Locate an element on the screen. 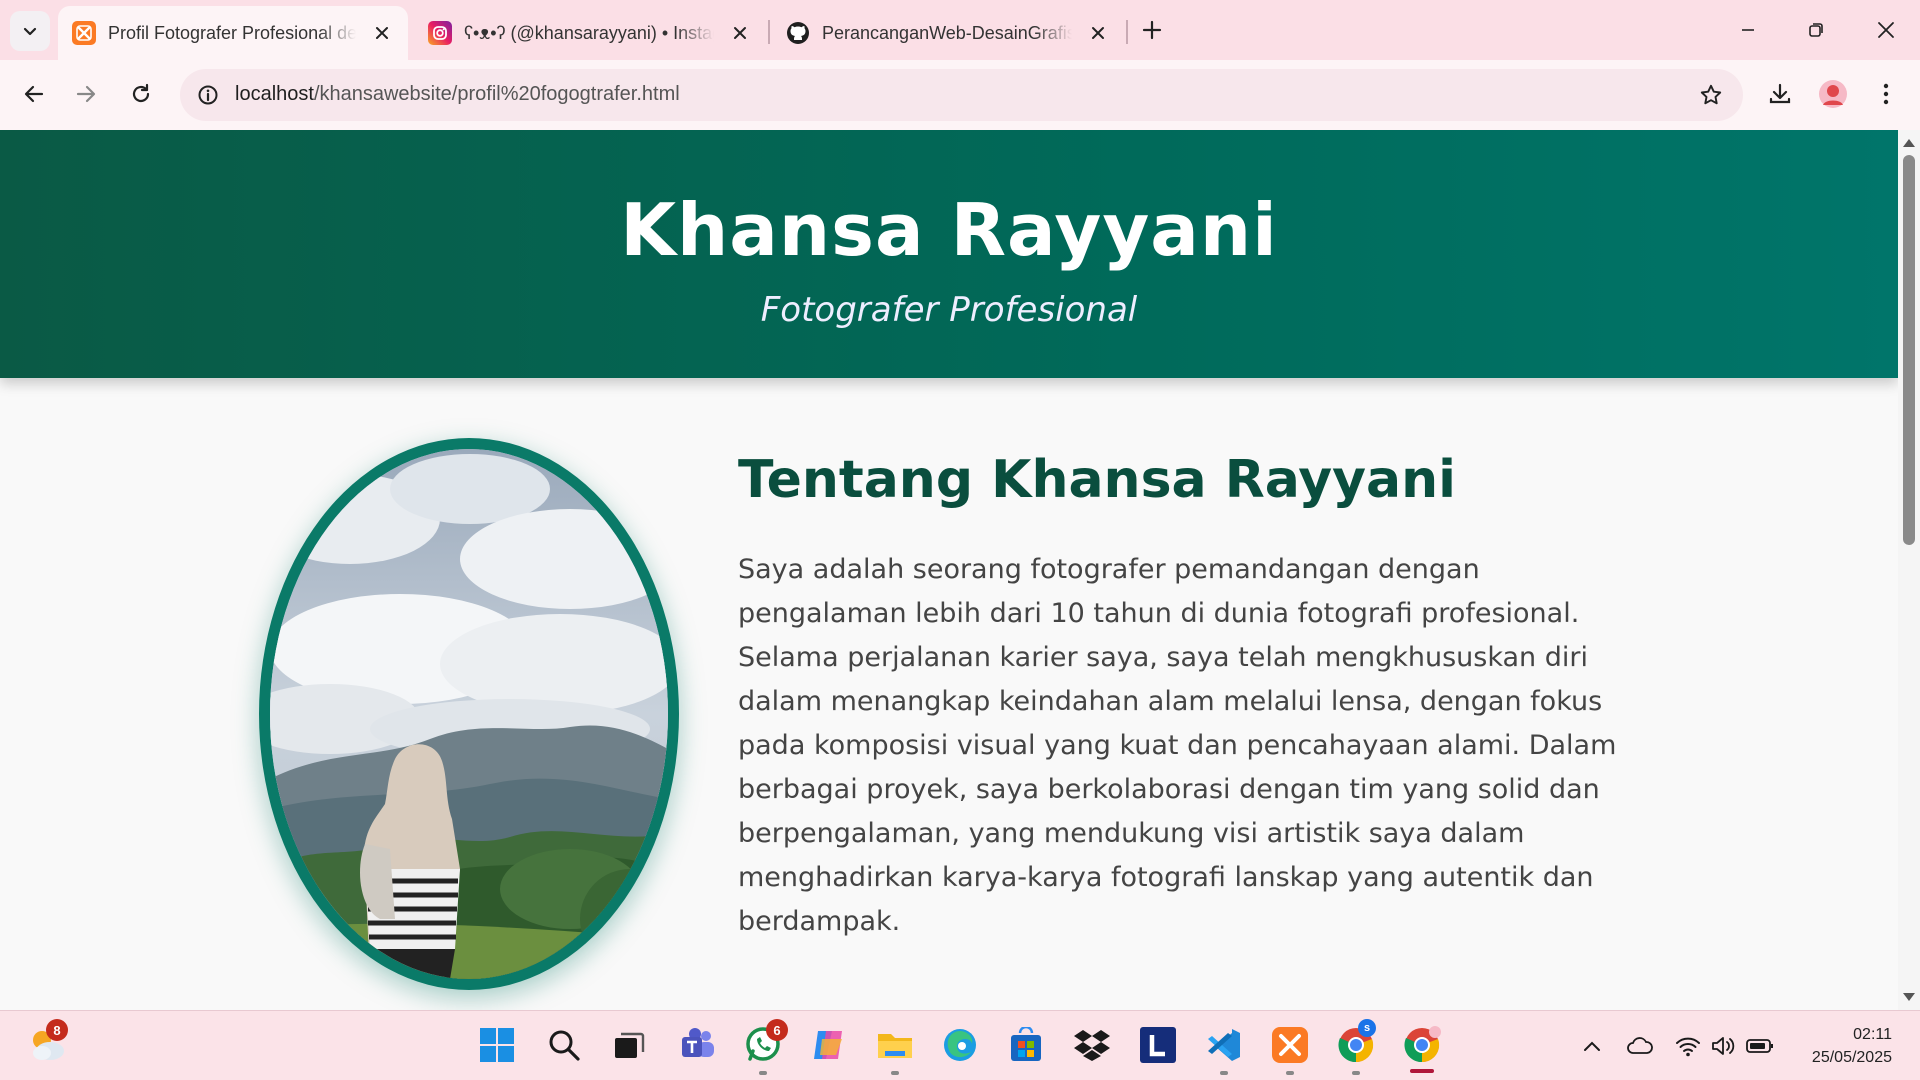 This screenshot has height=1080, width=1920. teams-taskbar-button is located at coordinates (697, 1045).